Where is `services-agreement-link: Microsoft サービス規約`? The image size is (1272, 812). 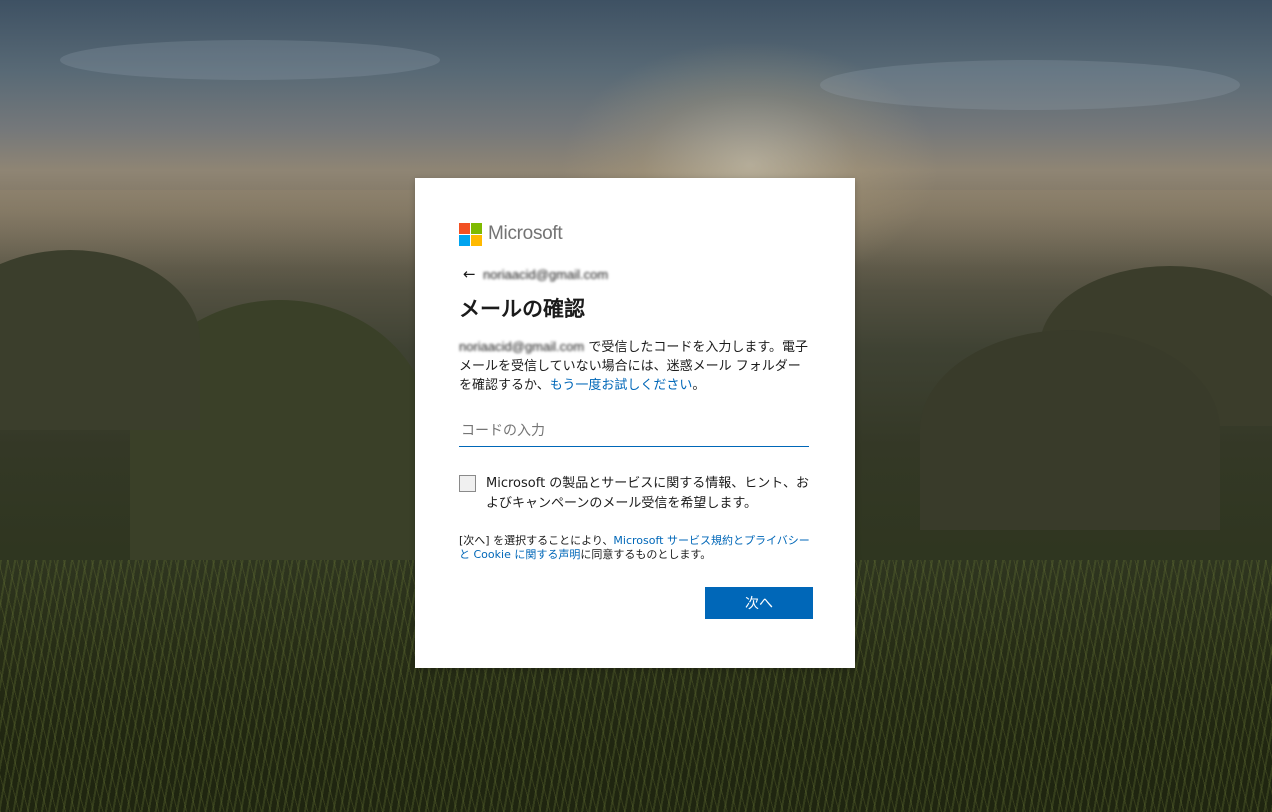
services-agreement-link: Microsoft サービス規約 is located at coordinates (673, 540).